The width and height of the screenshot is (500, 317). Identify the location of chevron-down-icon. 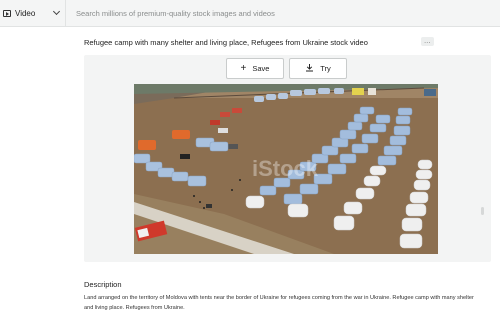
(56, 11).